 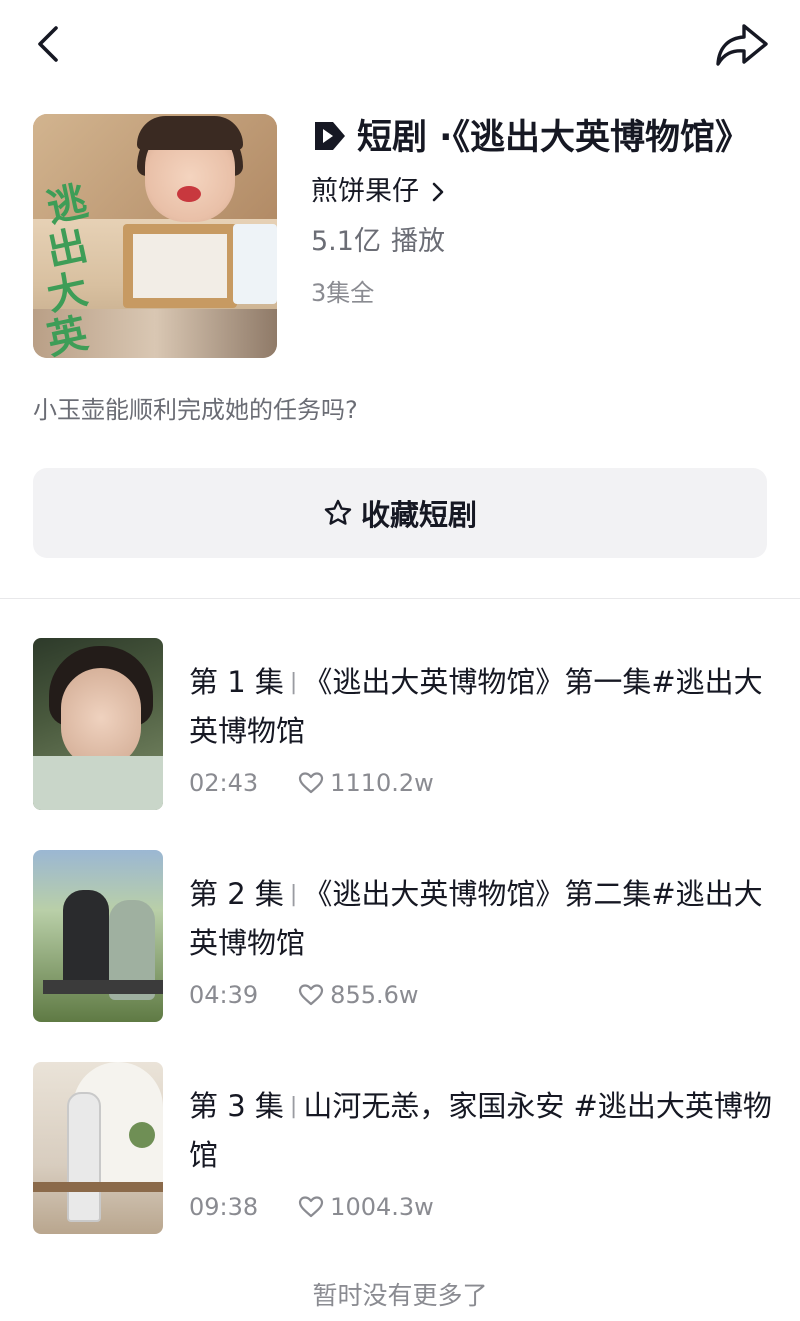 I want to click on play-count: 5.1亿 播放, so click(x=531, y=242).